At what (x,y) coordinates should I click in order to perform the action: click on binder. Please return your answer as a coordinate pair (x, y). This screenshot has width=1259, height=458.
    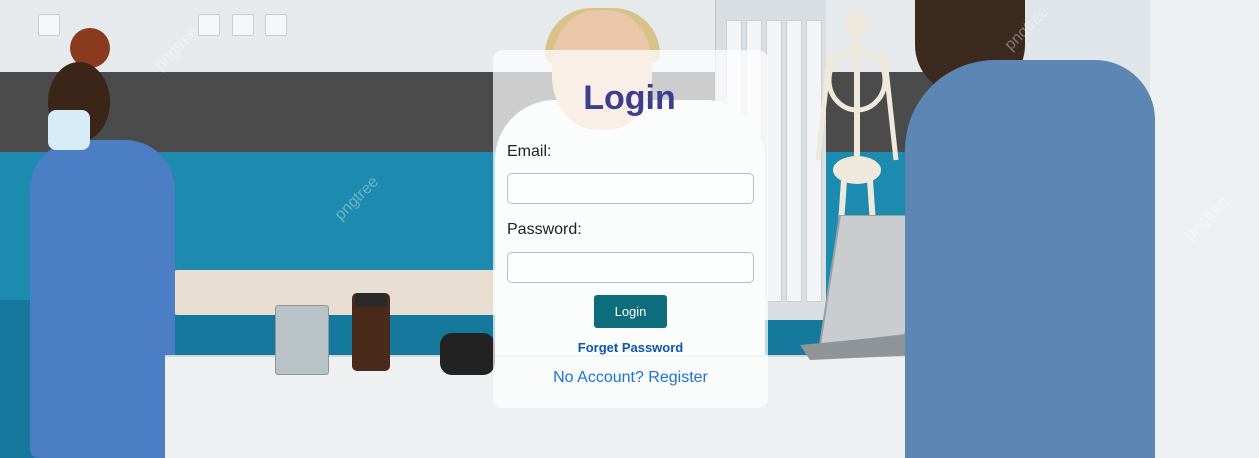
    Looking at the image, I should click on (774, 161).